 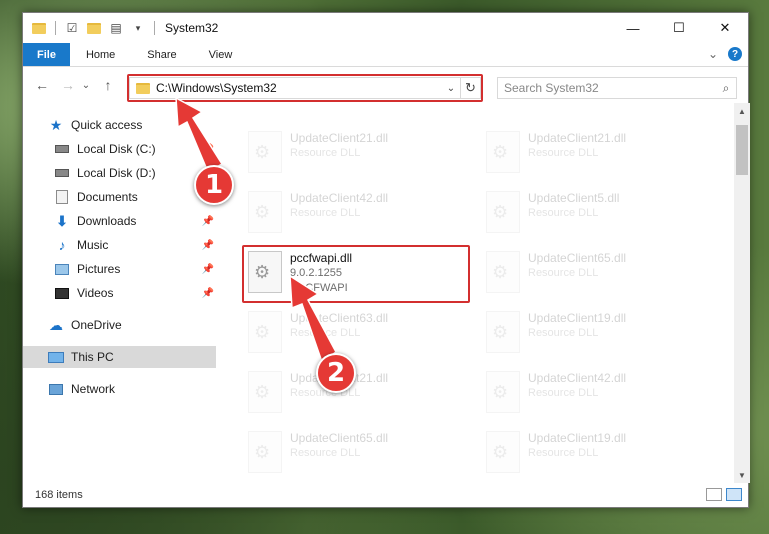 What do you see at coordinates (595, 214) in the screenshot?
I see `file-item: ⚙ UpdateClient5.dll Resource DLL` at bounding box center [595, 214].